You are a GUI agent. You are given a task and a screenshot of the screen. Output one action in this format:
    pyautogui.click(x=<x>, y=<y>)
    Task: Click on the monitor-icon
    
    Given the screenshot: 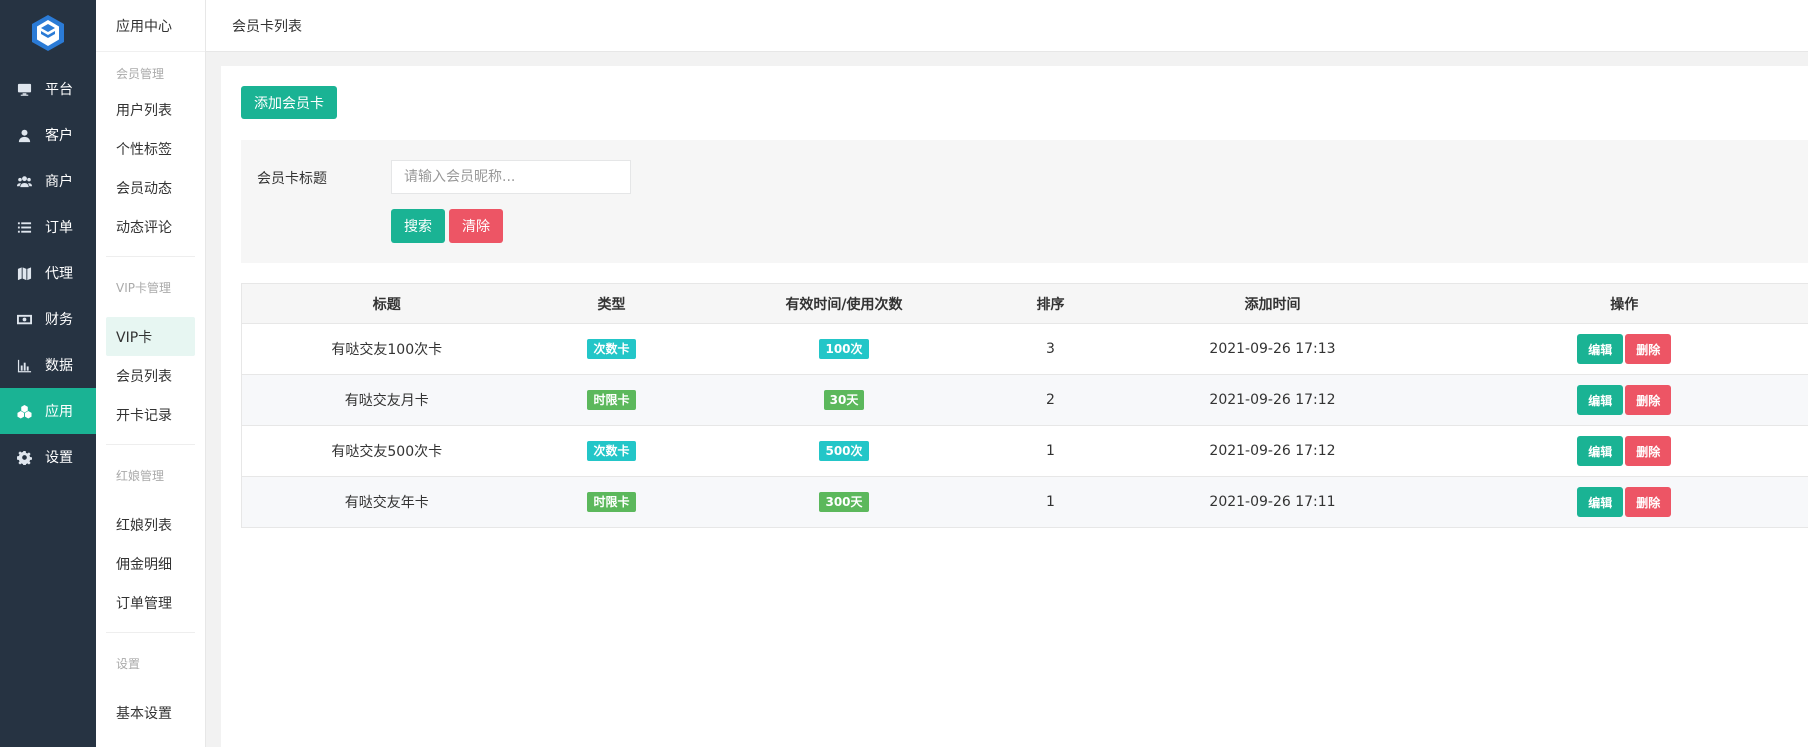 What is the action you would take?
    pyautogui.click(x=24, y=89)
    